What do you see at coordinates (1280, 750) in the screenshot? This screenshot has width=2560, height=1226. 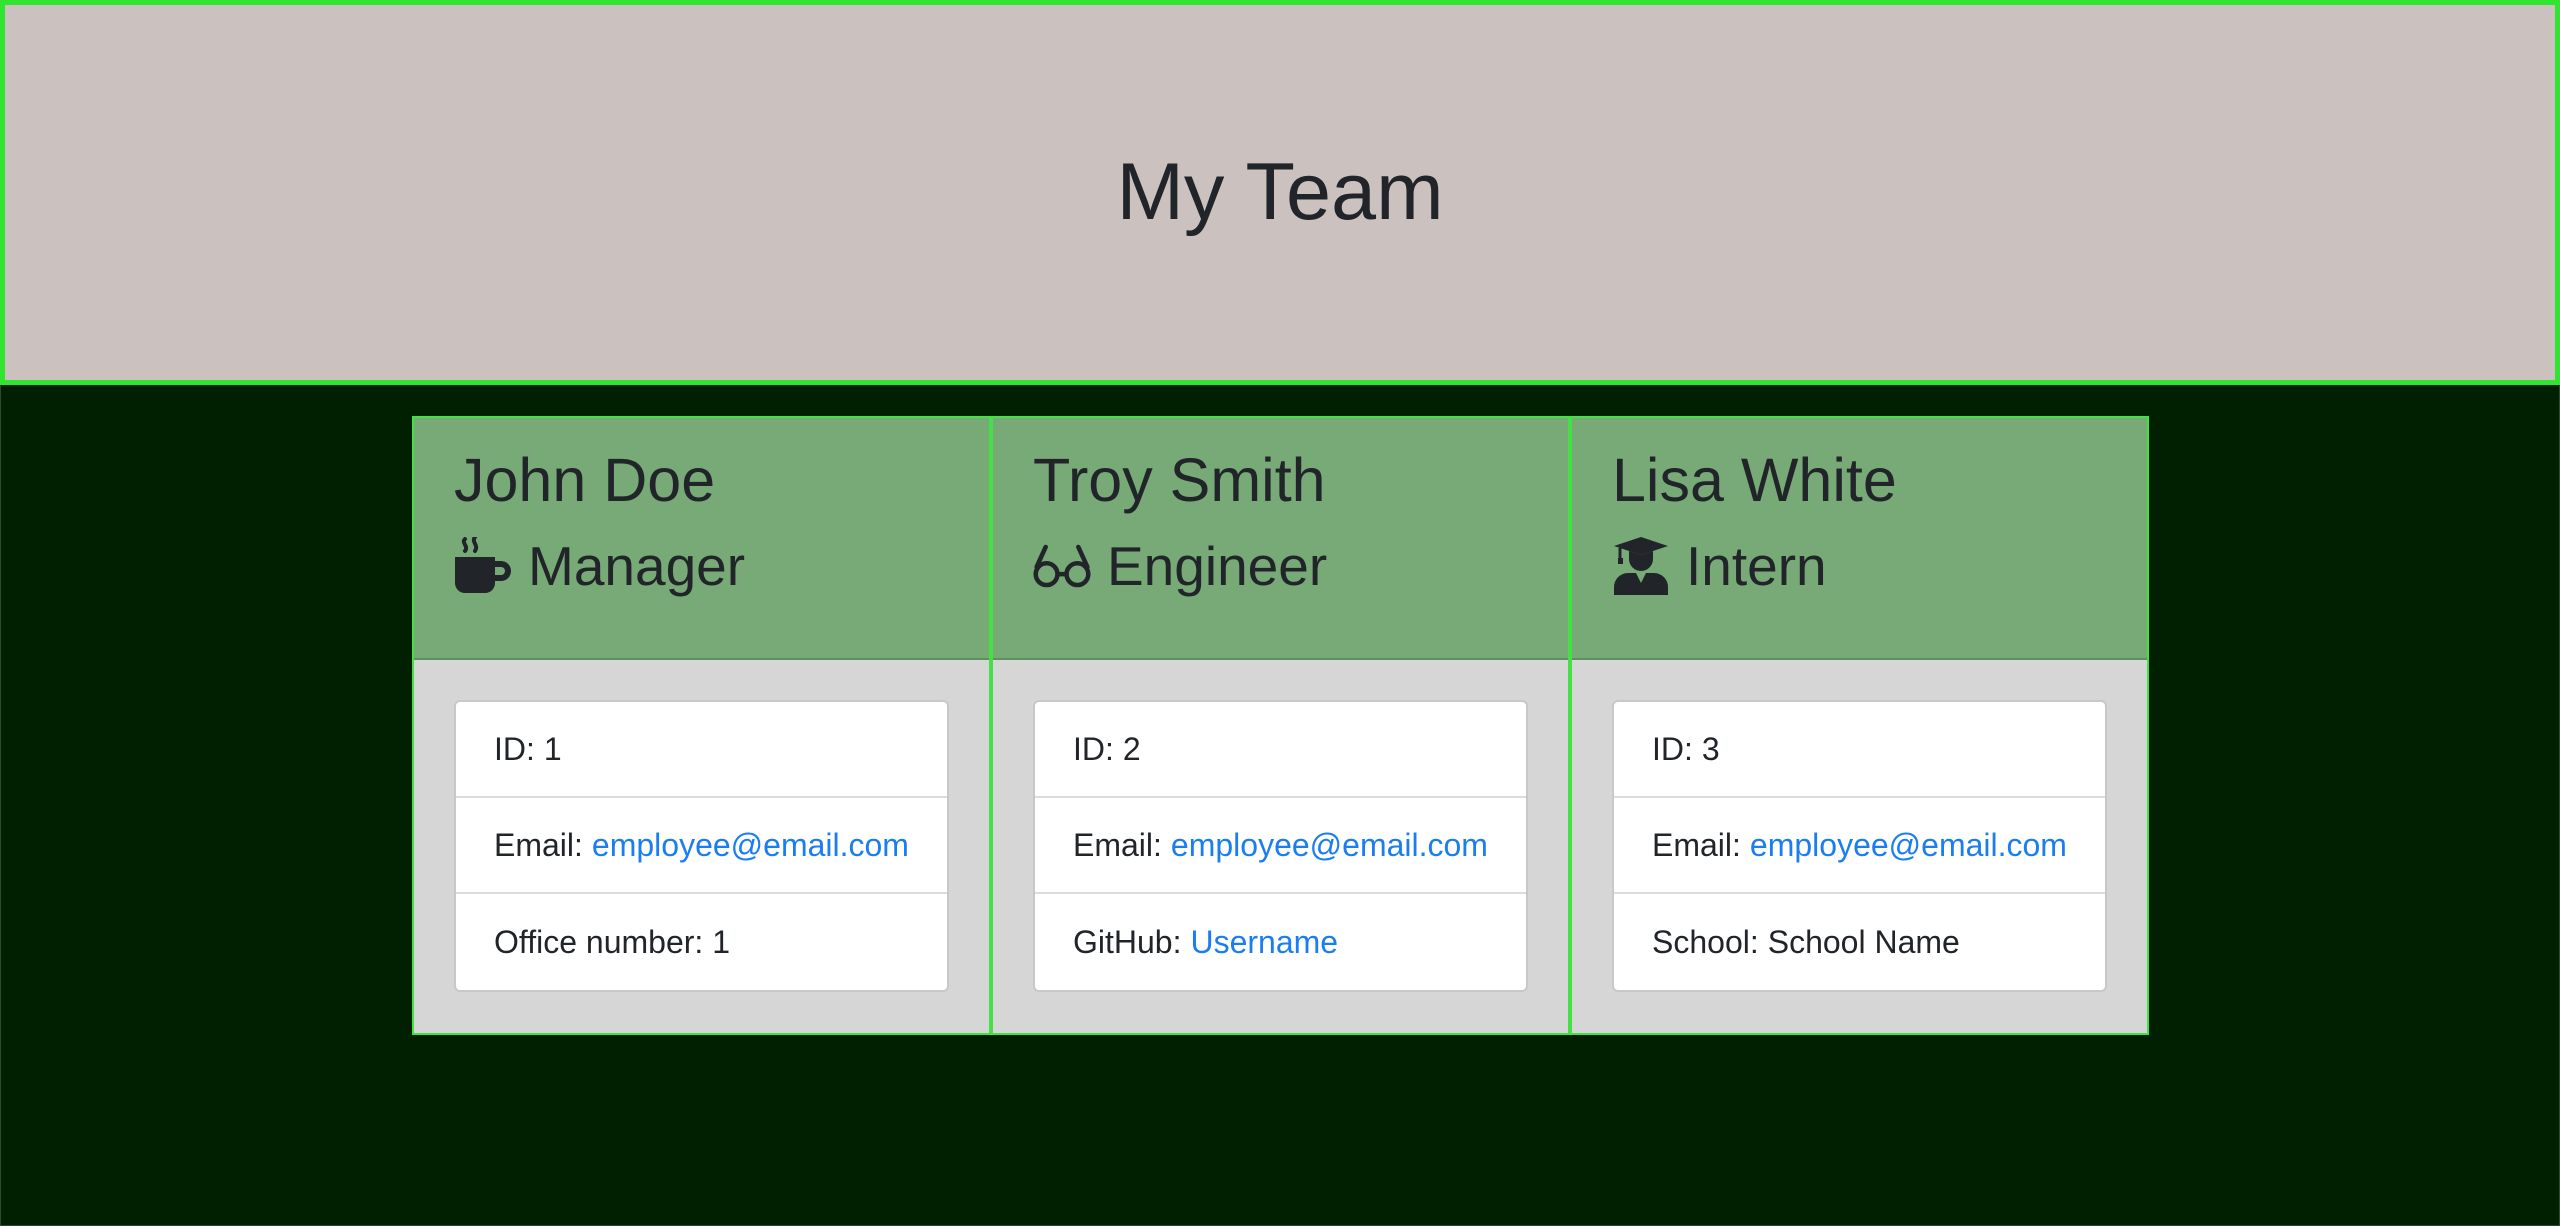 I see `id-row: ID: 2` at bounding box center [1280, 750].